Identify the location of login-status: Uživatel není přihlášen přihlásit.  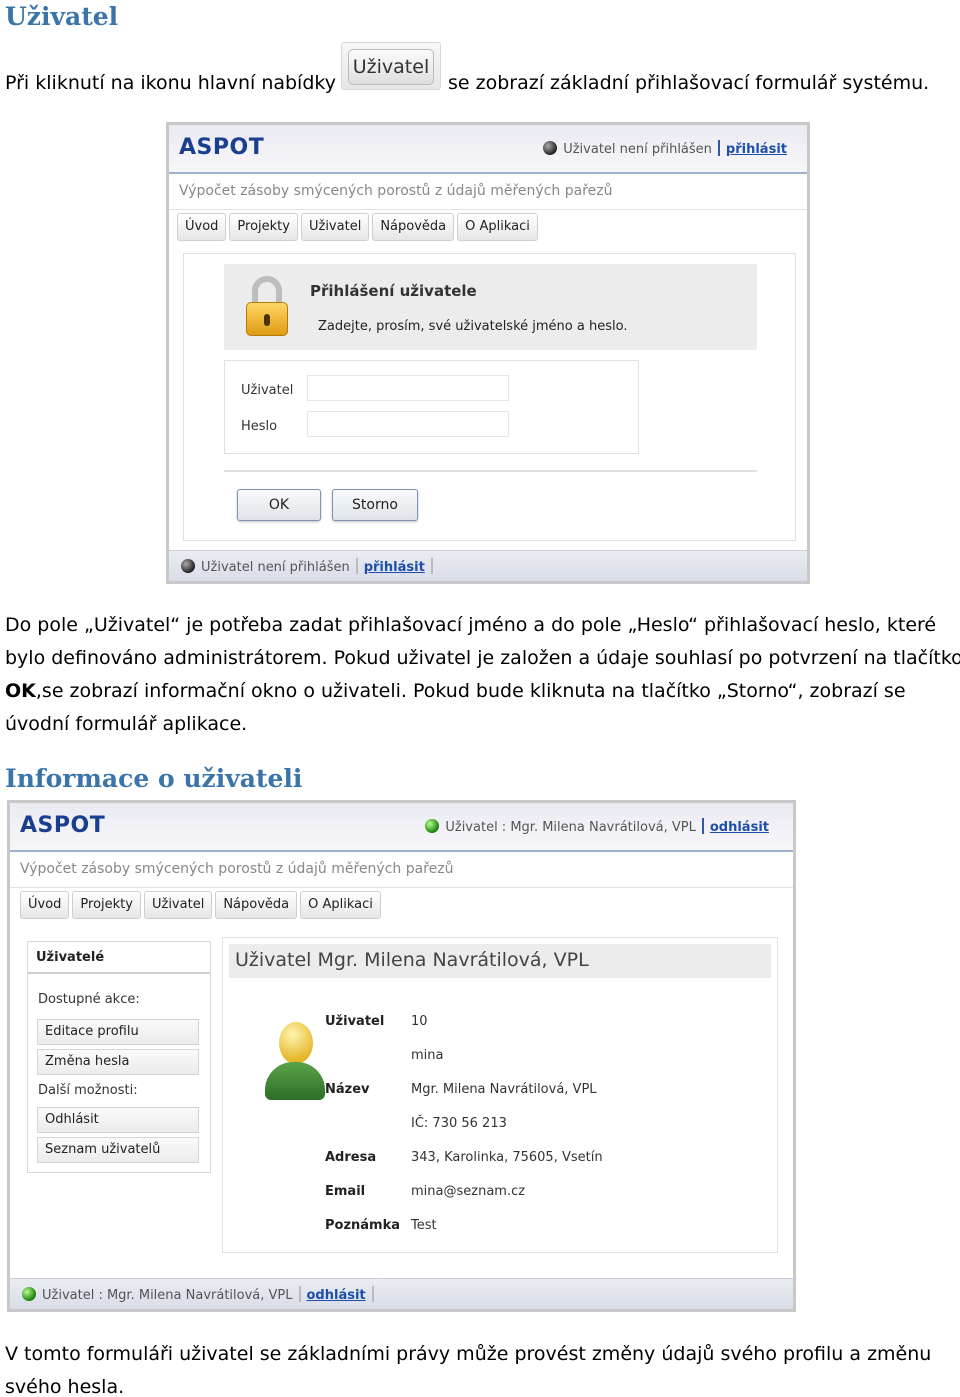
(665, 148).